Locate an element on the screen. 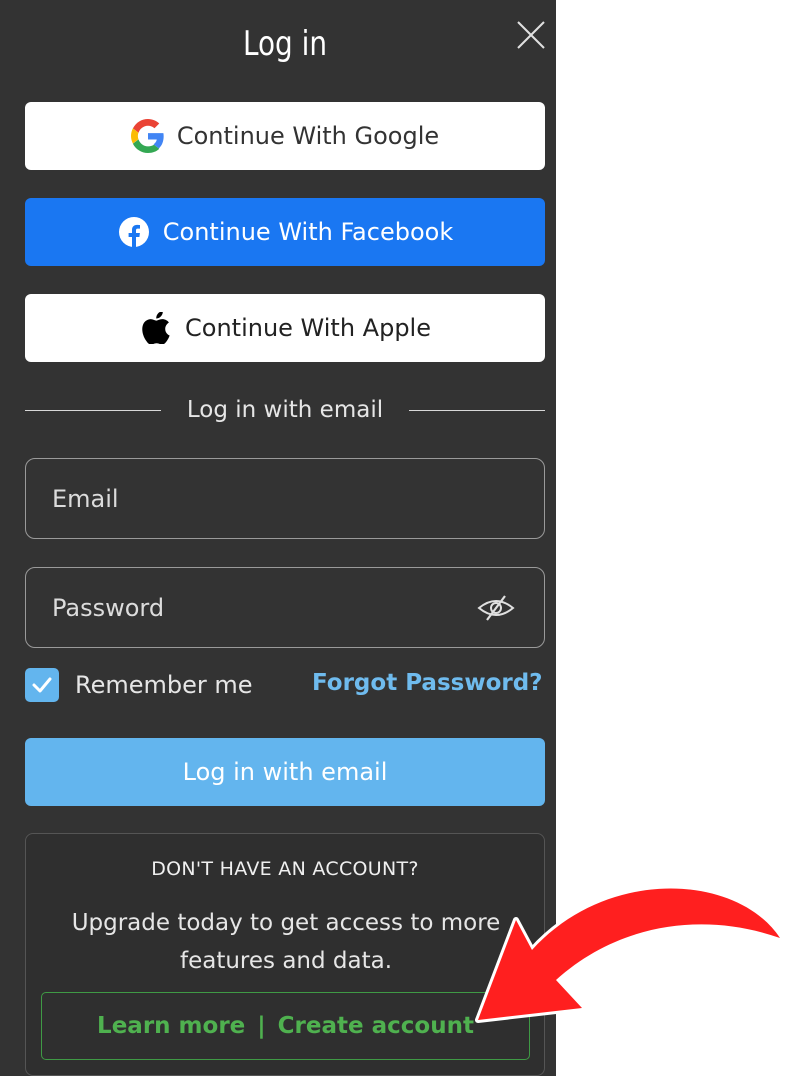 This screenshot has height=1076, width=787. forgot-password-link: Forgot Password? is located at coordinates (427, 683).